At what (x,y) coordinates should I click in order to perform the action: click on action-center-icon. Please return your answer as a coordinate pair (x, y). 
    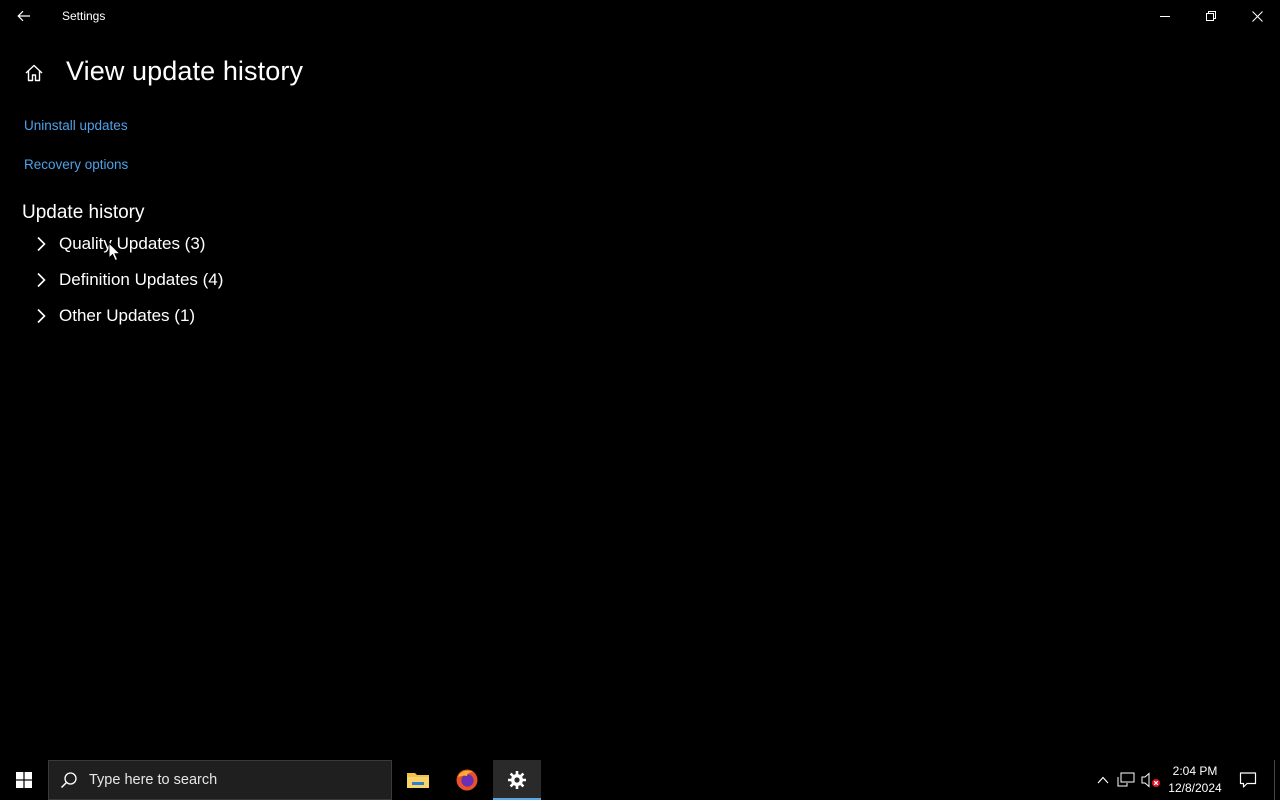
    Looking at the image, I should click on (1248, 780).